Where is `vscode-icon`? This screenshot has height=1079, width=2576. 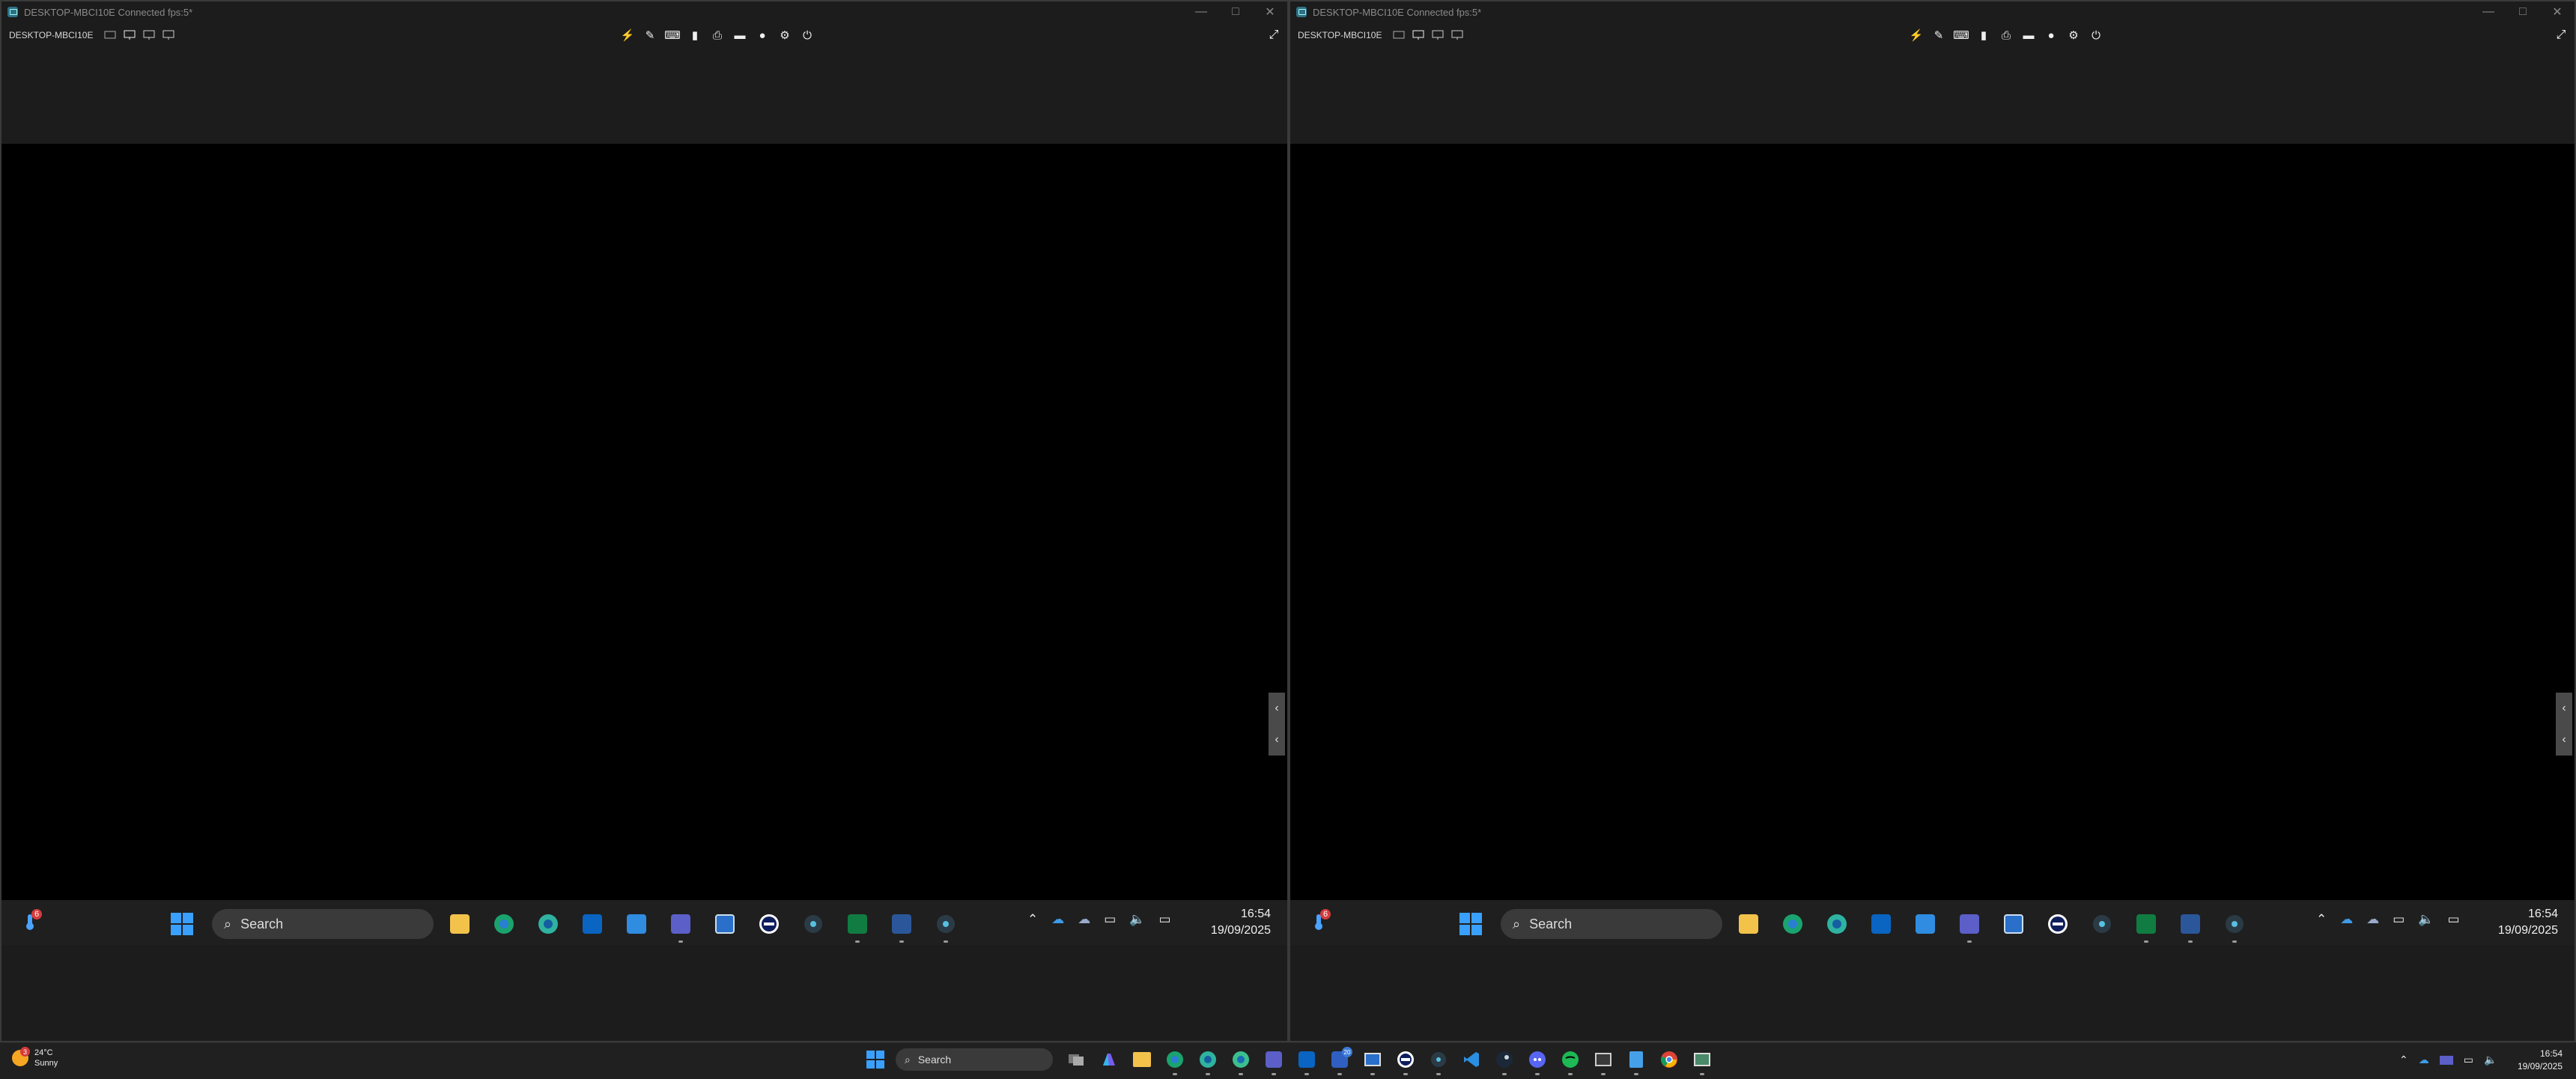 vscode-icon is located at coordinates (1471, 1060).